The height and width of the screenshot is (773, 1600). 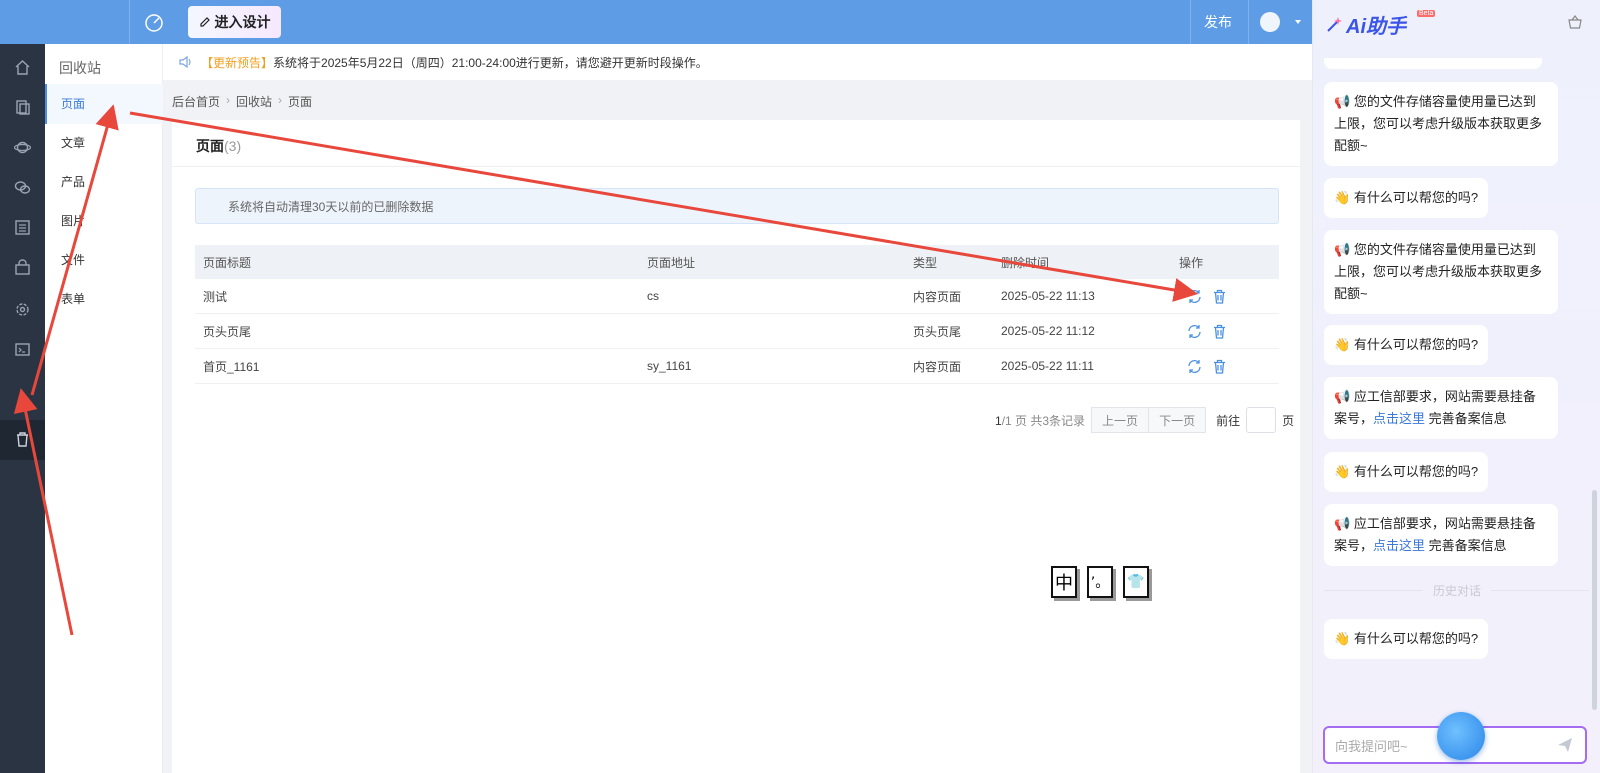 I want to click on ime-punctuation-key: ’。, so click(x=1100, y=582).